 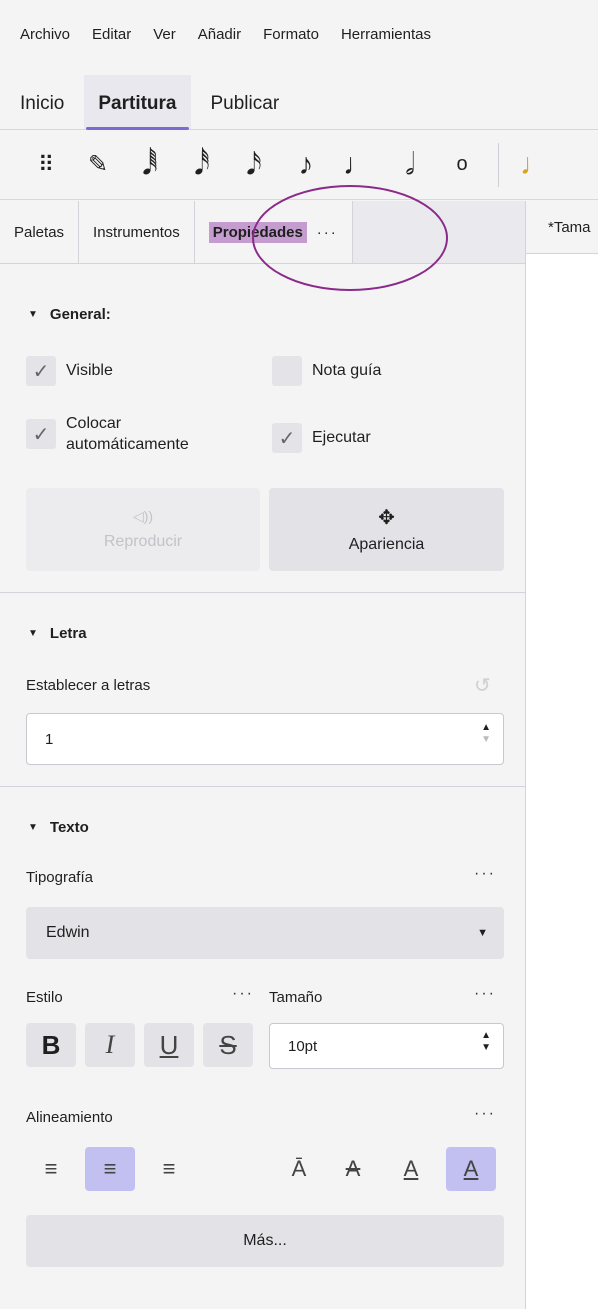 What do you see at coordinates (219, 34) in the screenshot?
I see `menu-anadir: Añadir` at bounding box center [219, 34].